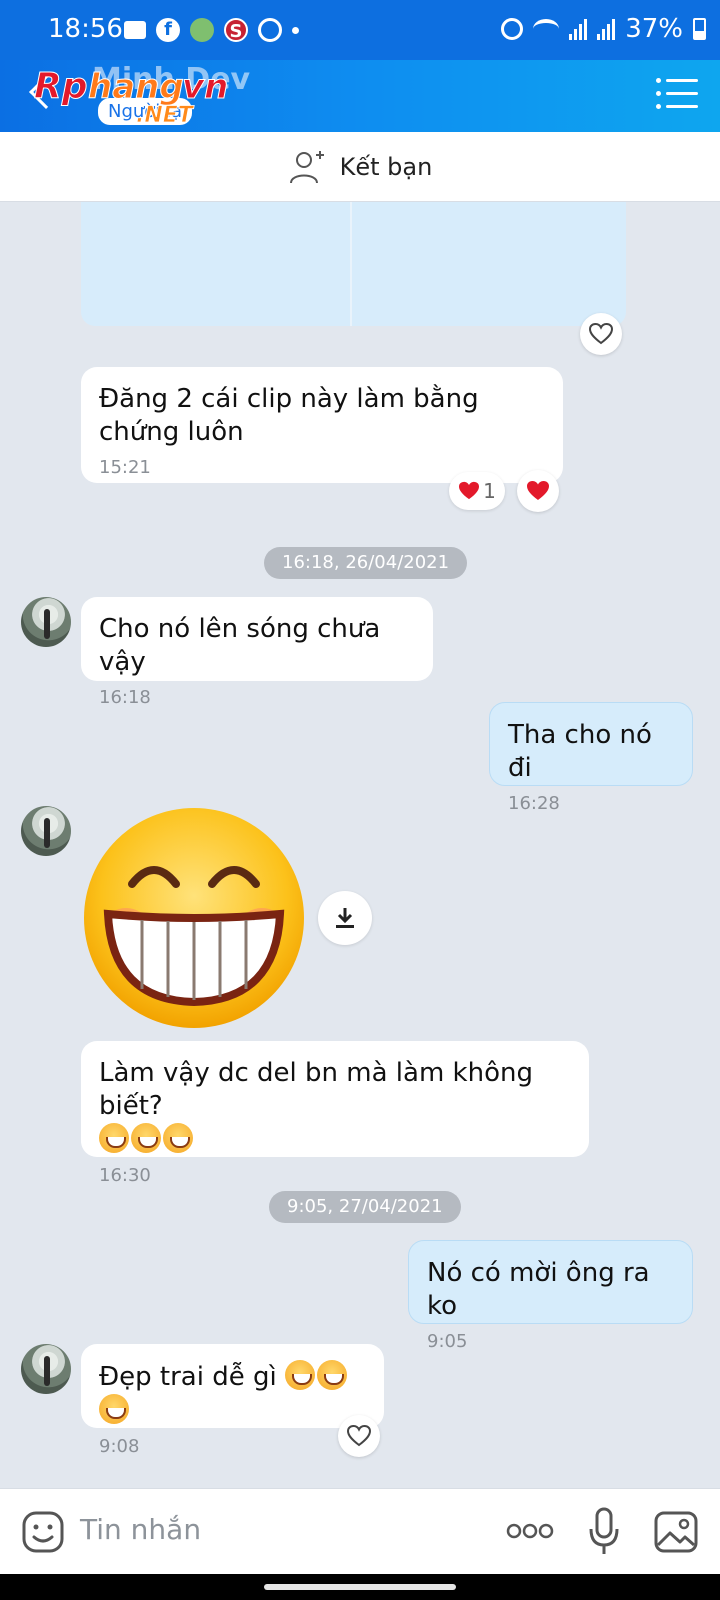 Image resolution: width=720 pixels, height=1600 pixels. Describe the element at coordinates (43, 1532) in the screenshot. I see `sticker-emoji-icon` at that location.